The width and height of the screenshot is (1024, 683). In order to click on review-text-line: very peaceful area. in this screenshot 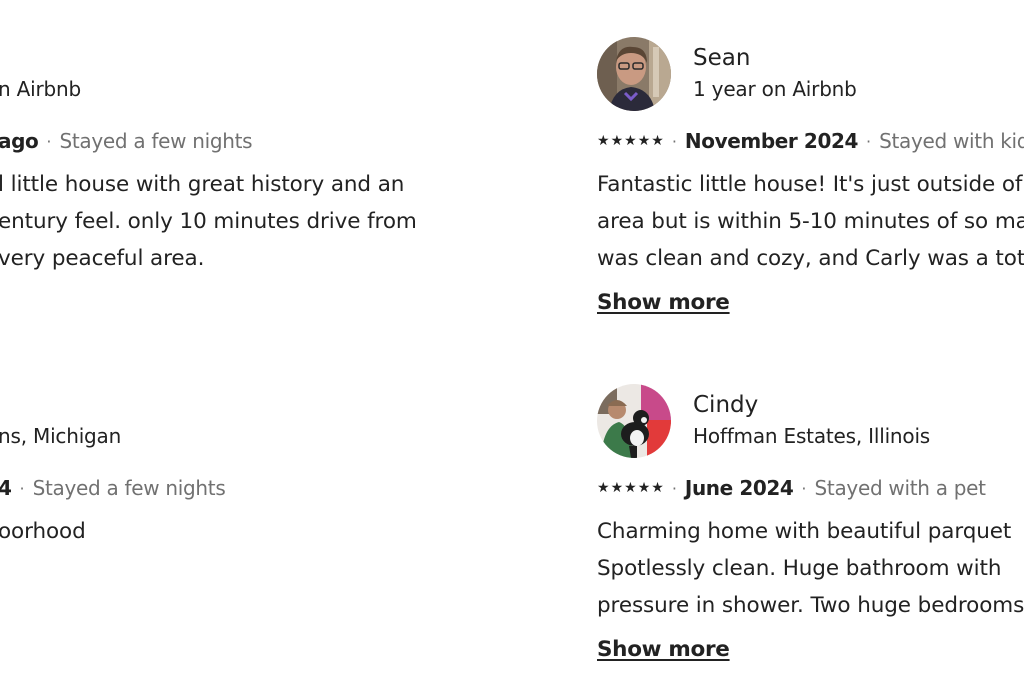, I will do `click(102, 258)`.